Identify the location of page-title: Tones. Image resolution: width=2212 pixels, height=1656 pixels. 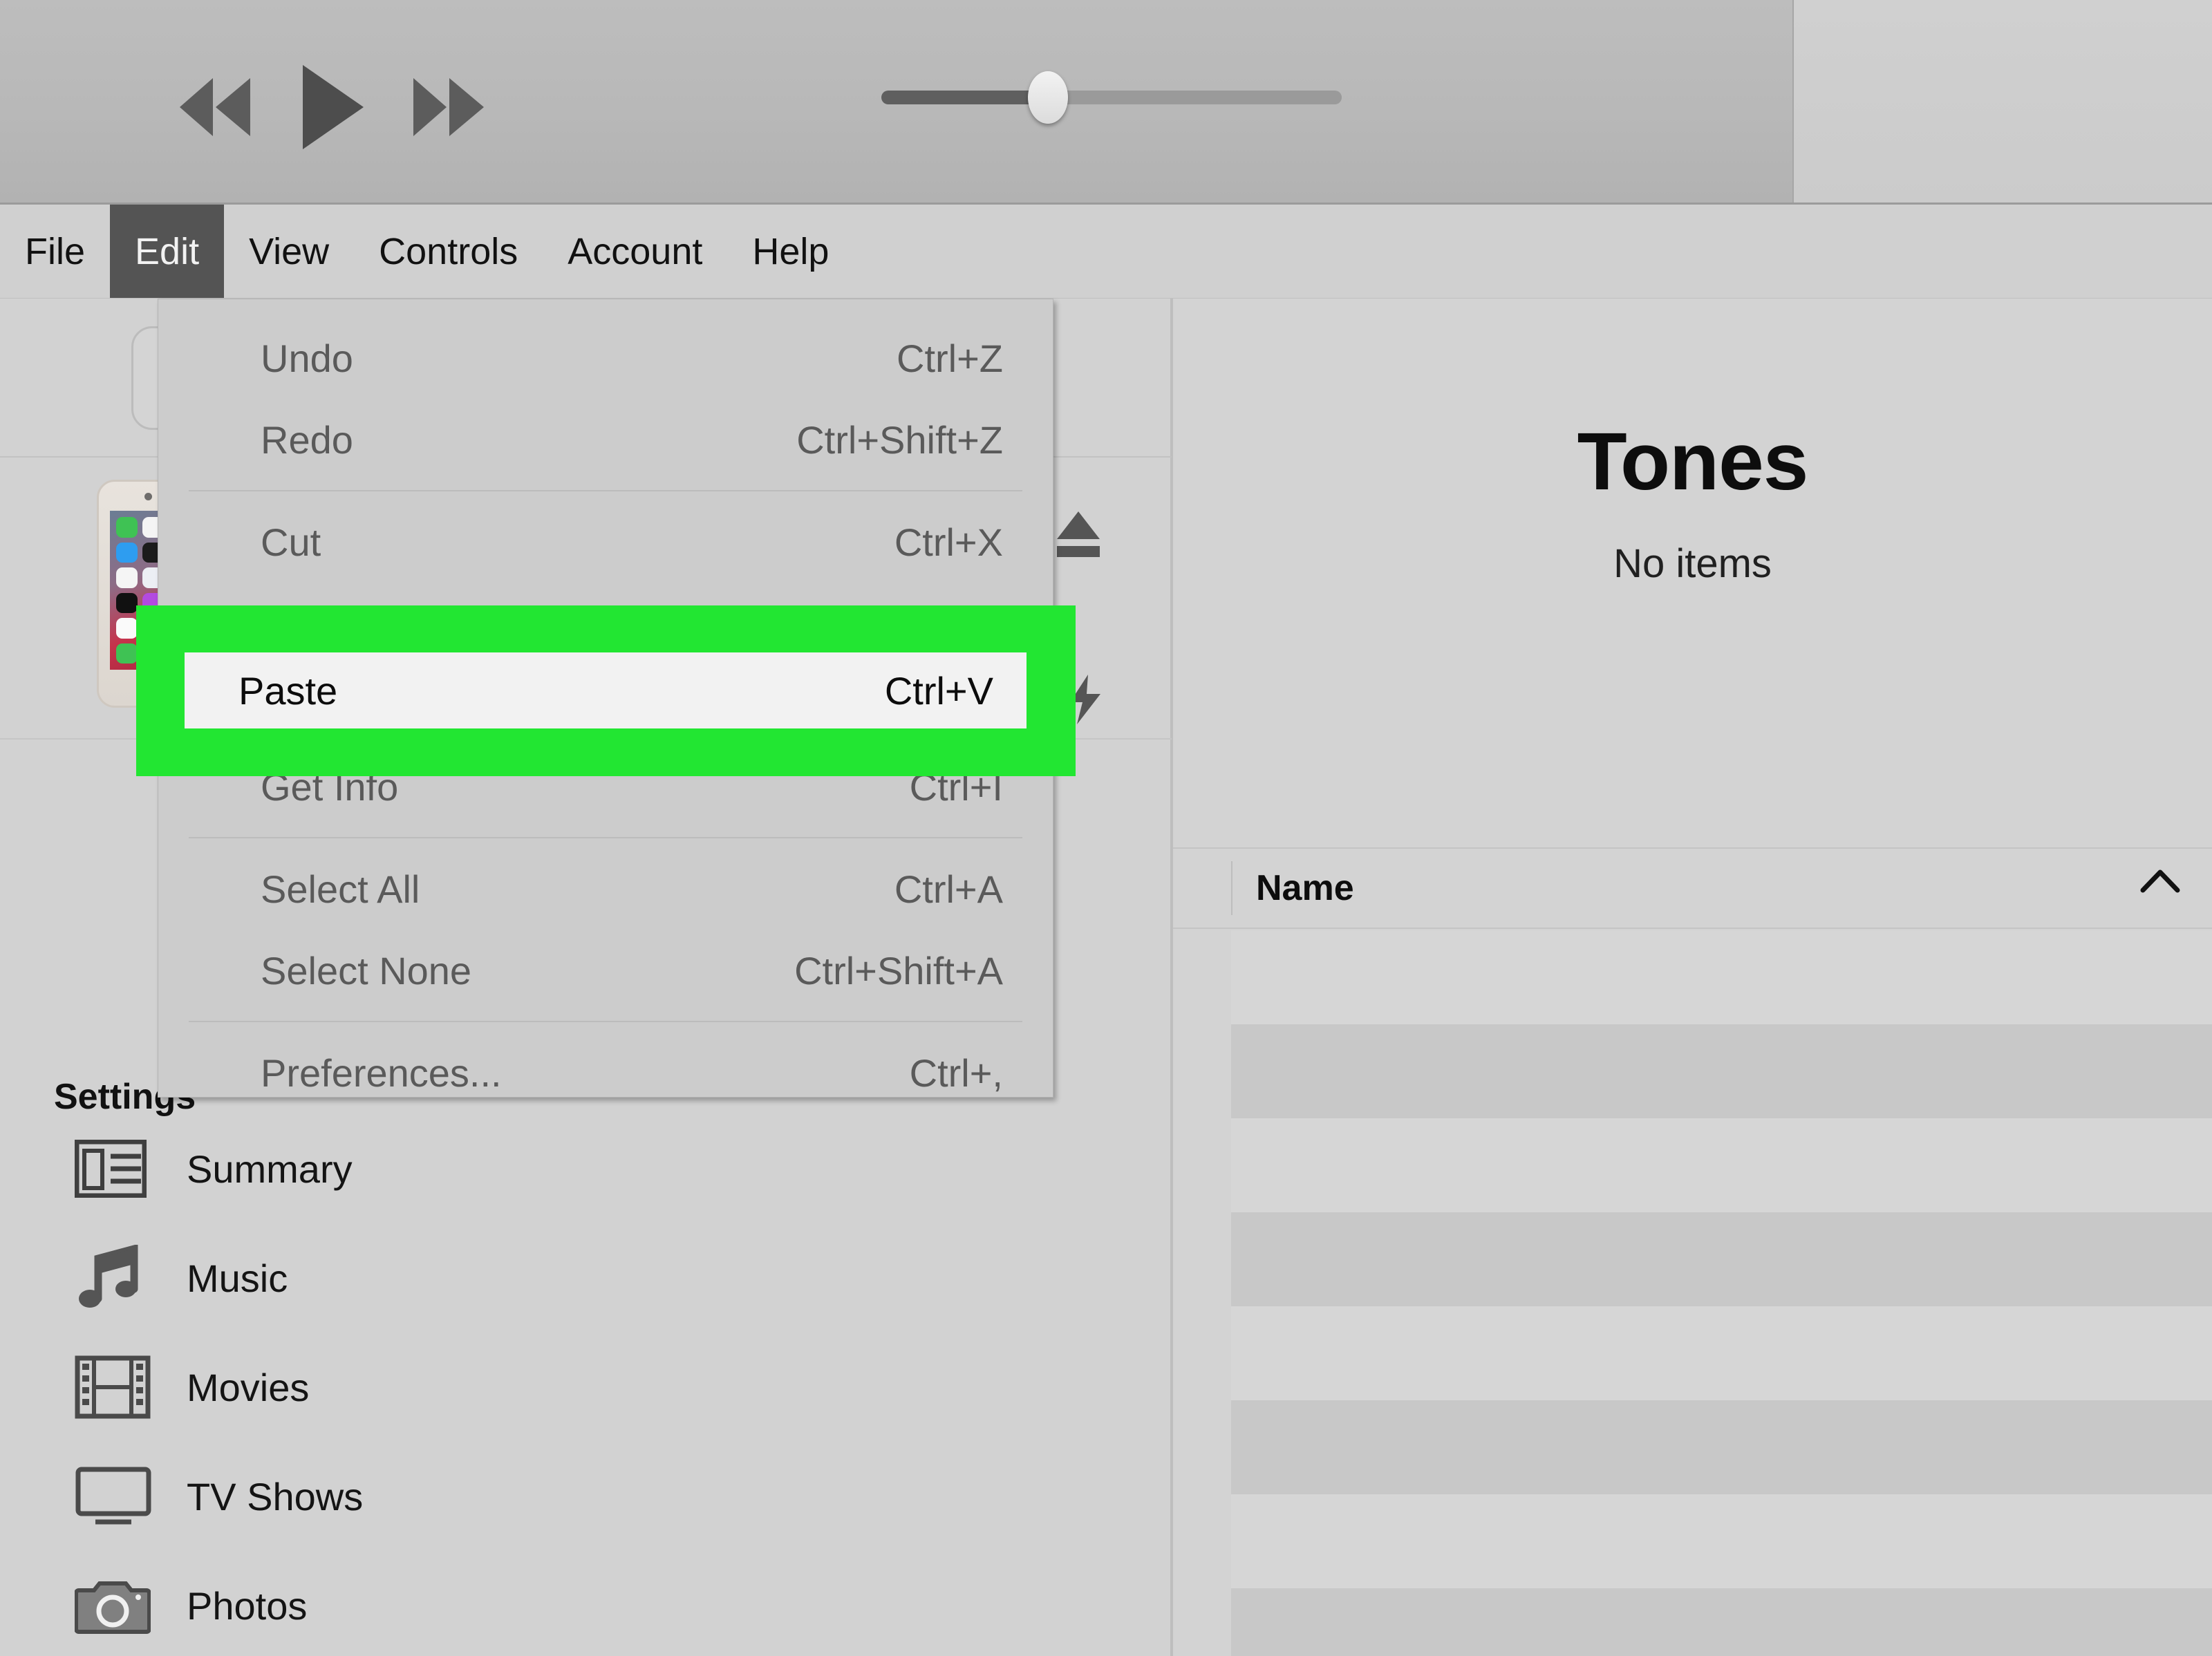
(1693, 461).